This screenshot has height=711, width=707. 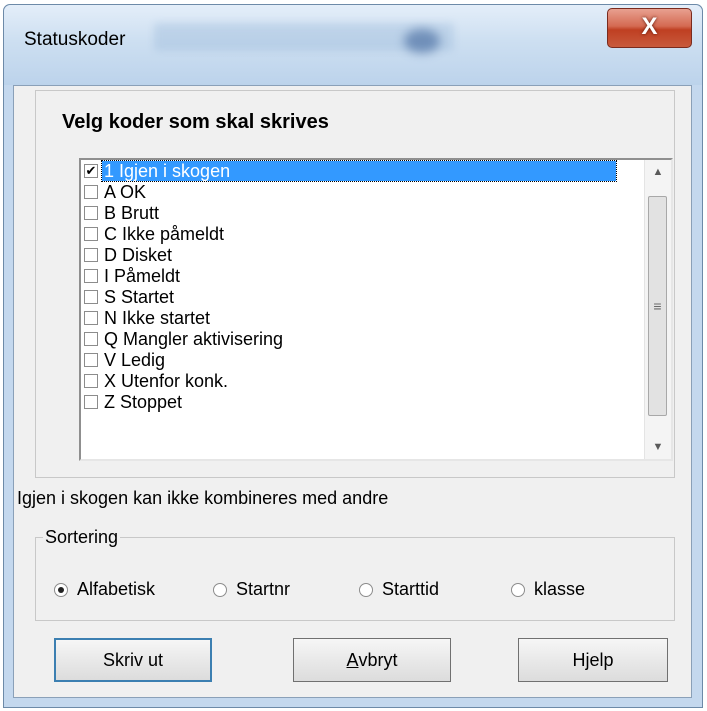 What do you see at coordinates (157, 317) in the screenshot?
I see `list-item-label: N Ikke startet` at bounding box center [157, 317].